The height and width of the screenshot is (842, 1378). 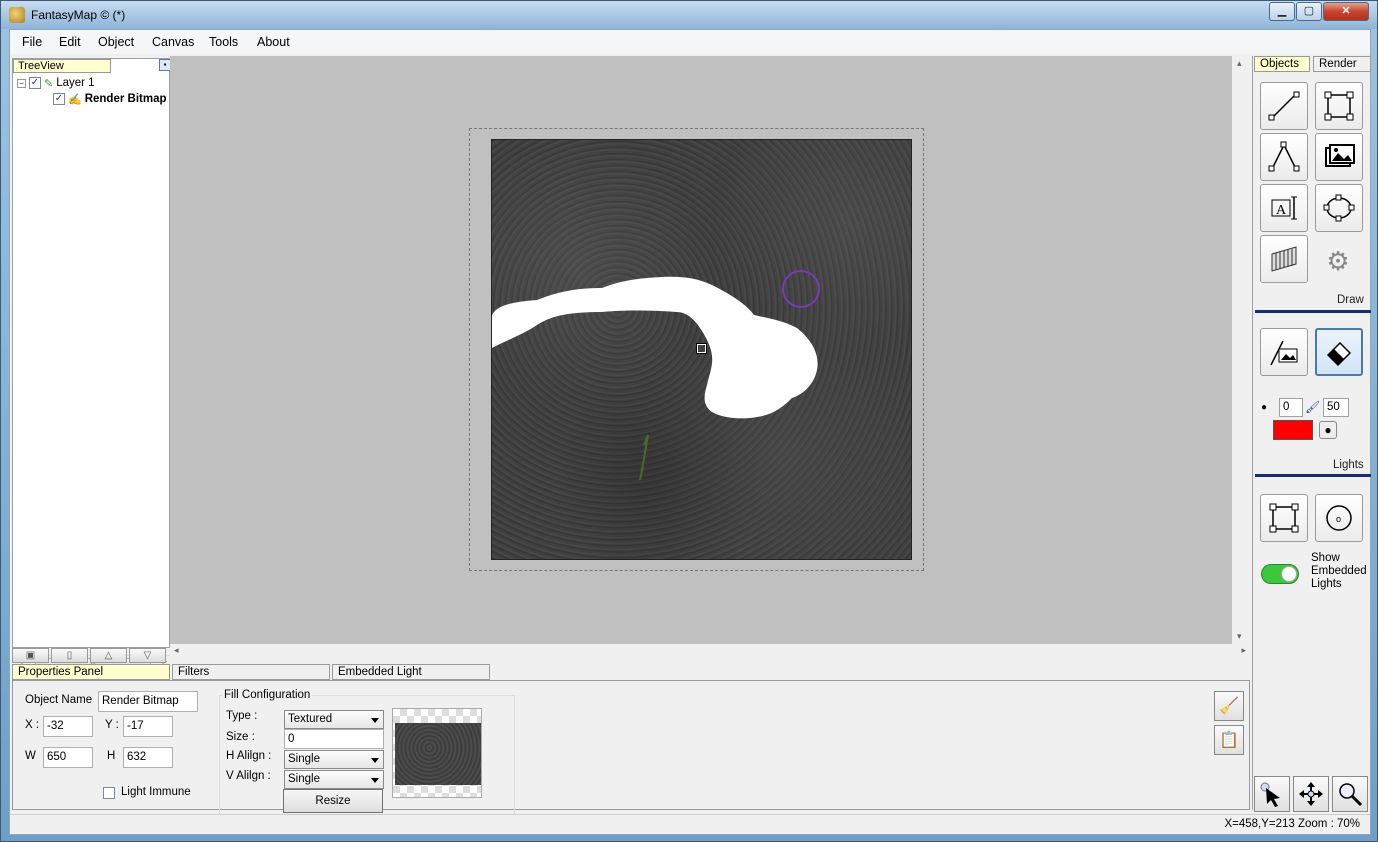 What do you see at coordinates (655, 347) in the screenshot?
I see `white-brush-stroke` at bounding box center [655, 347].